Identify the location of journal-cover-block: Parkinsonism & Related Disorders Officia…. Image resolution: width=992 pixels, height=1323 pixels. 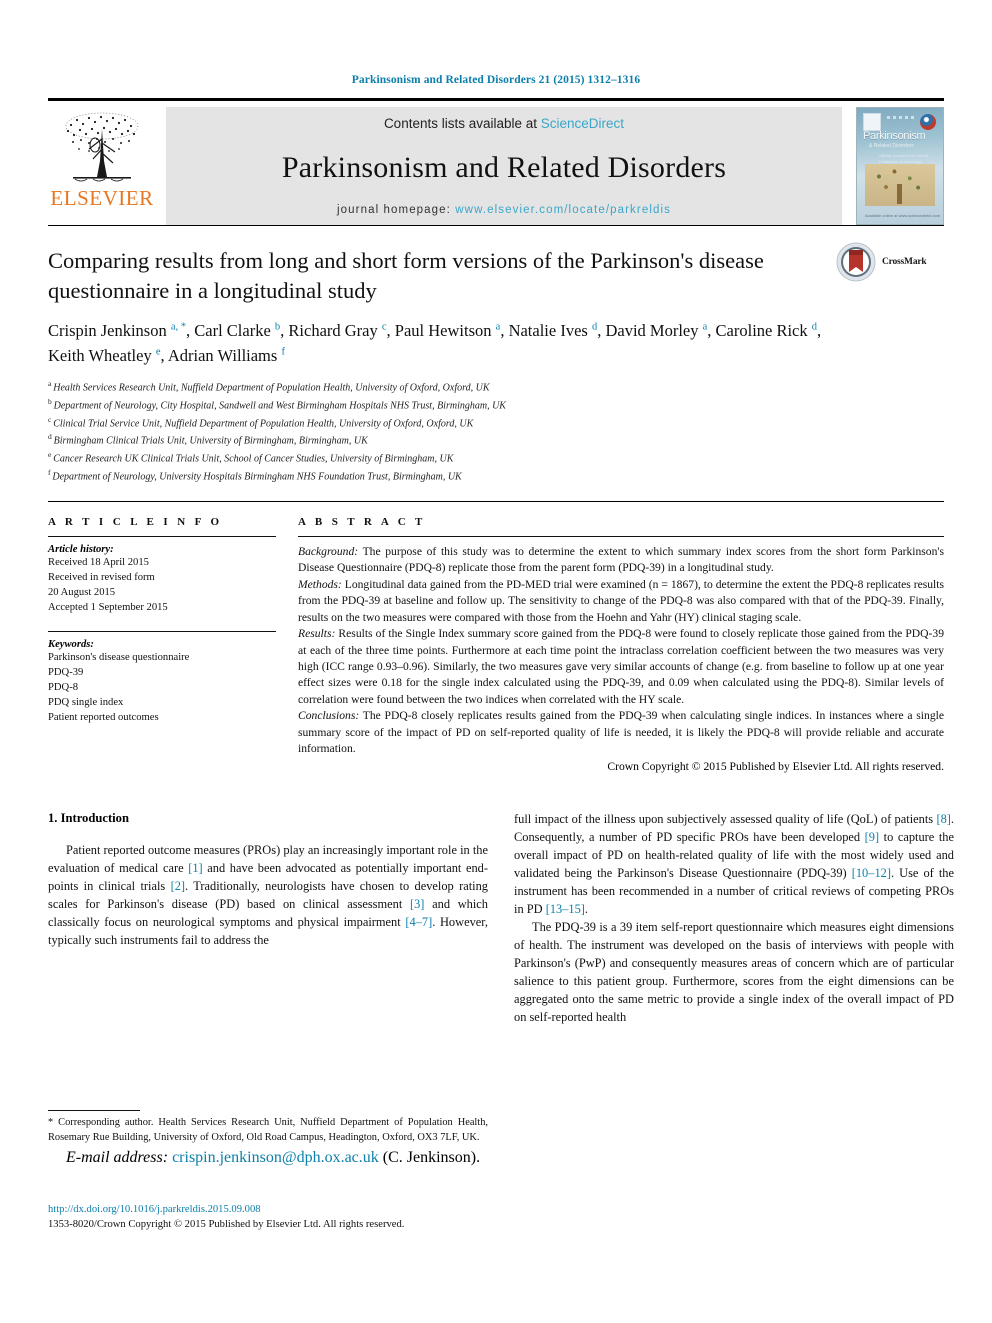
(898, 166).